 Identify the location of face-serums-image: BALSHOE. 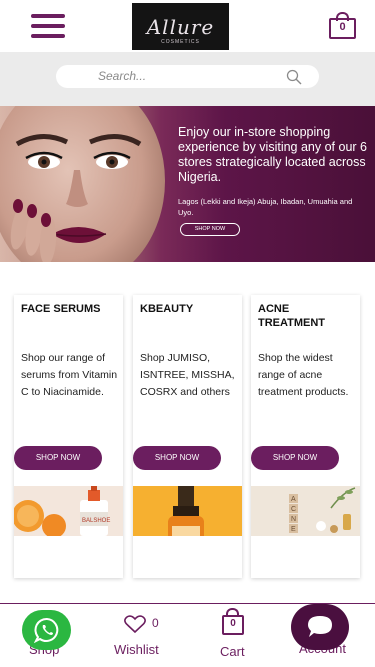
(68, 511).